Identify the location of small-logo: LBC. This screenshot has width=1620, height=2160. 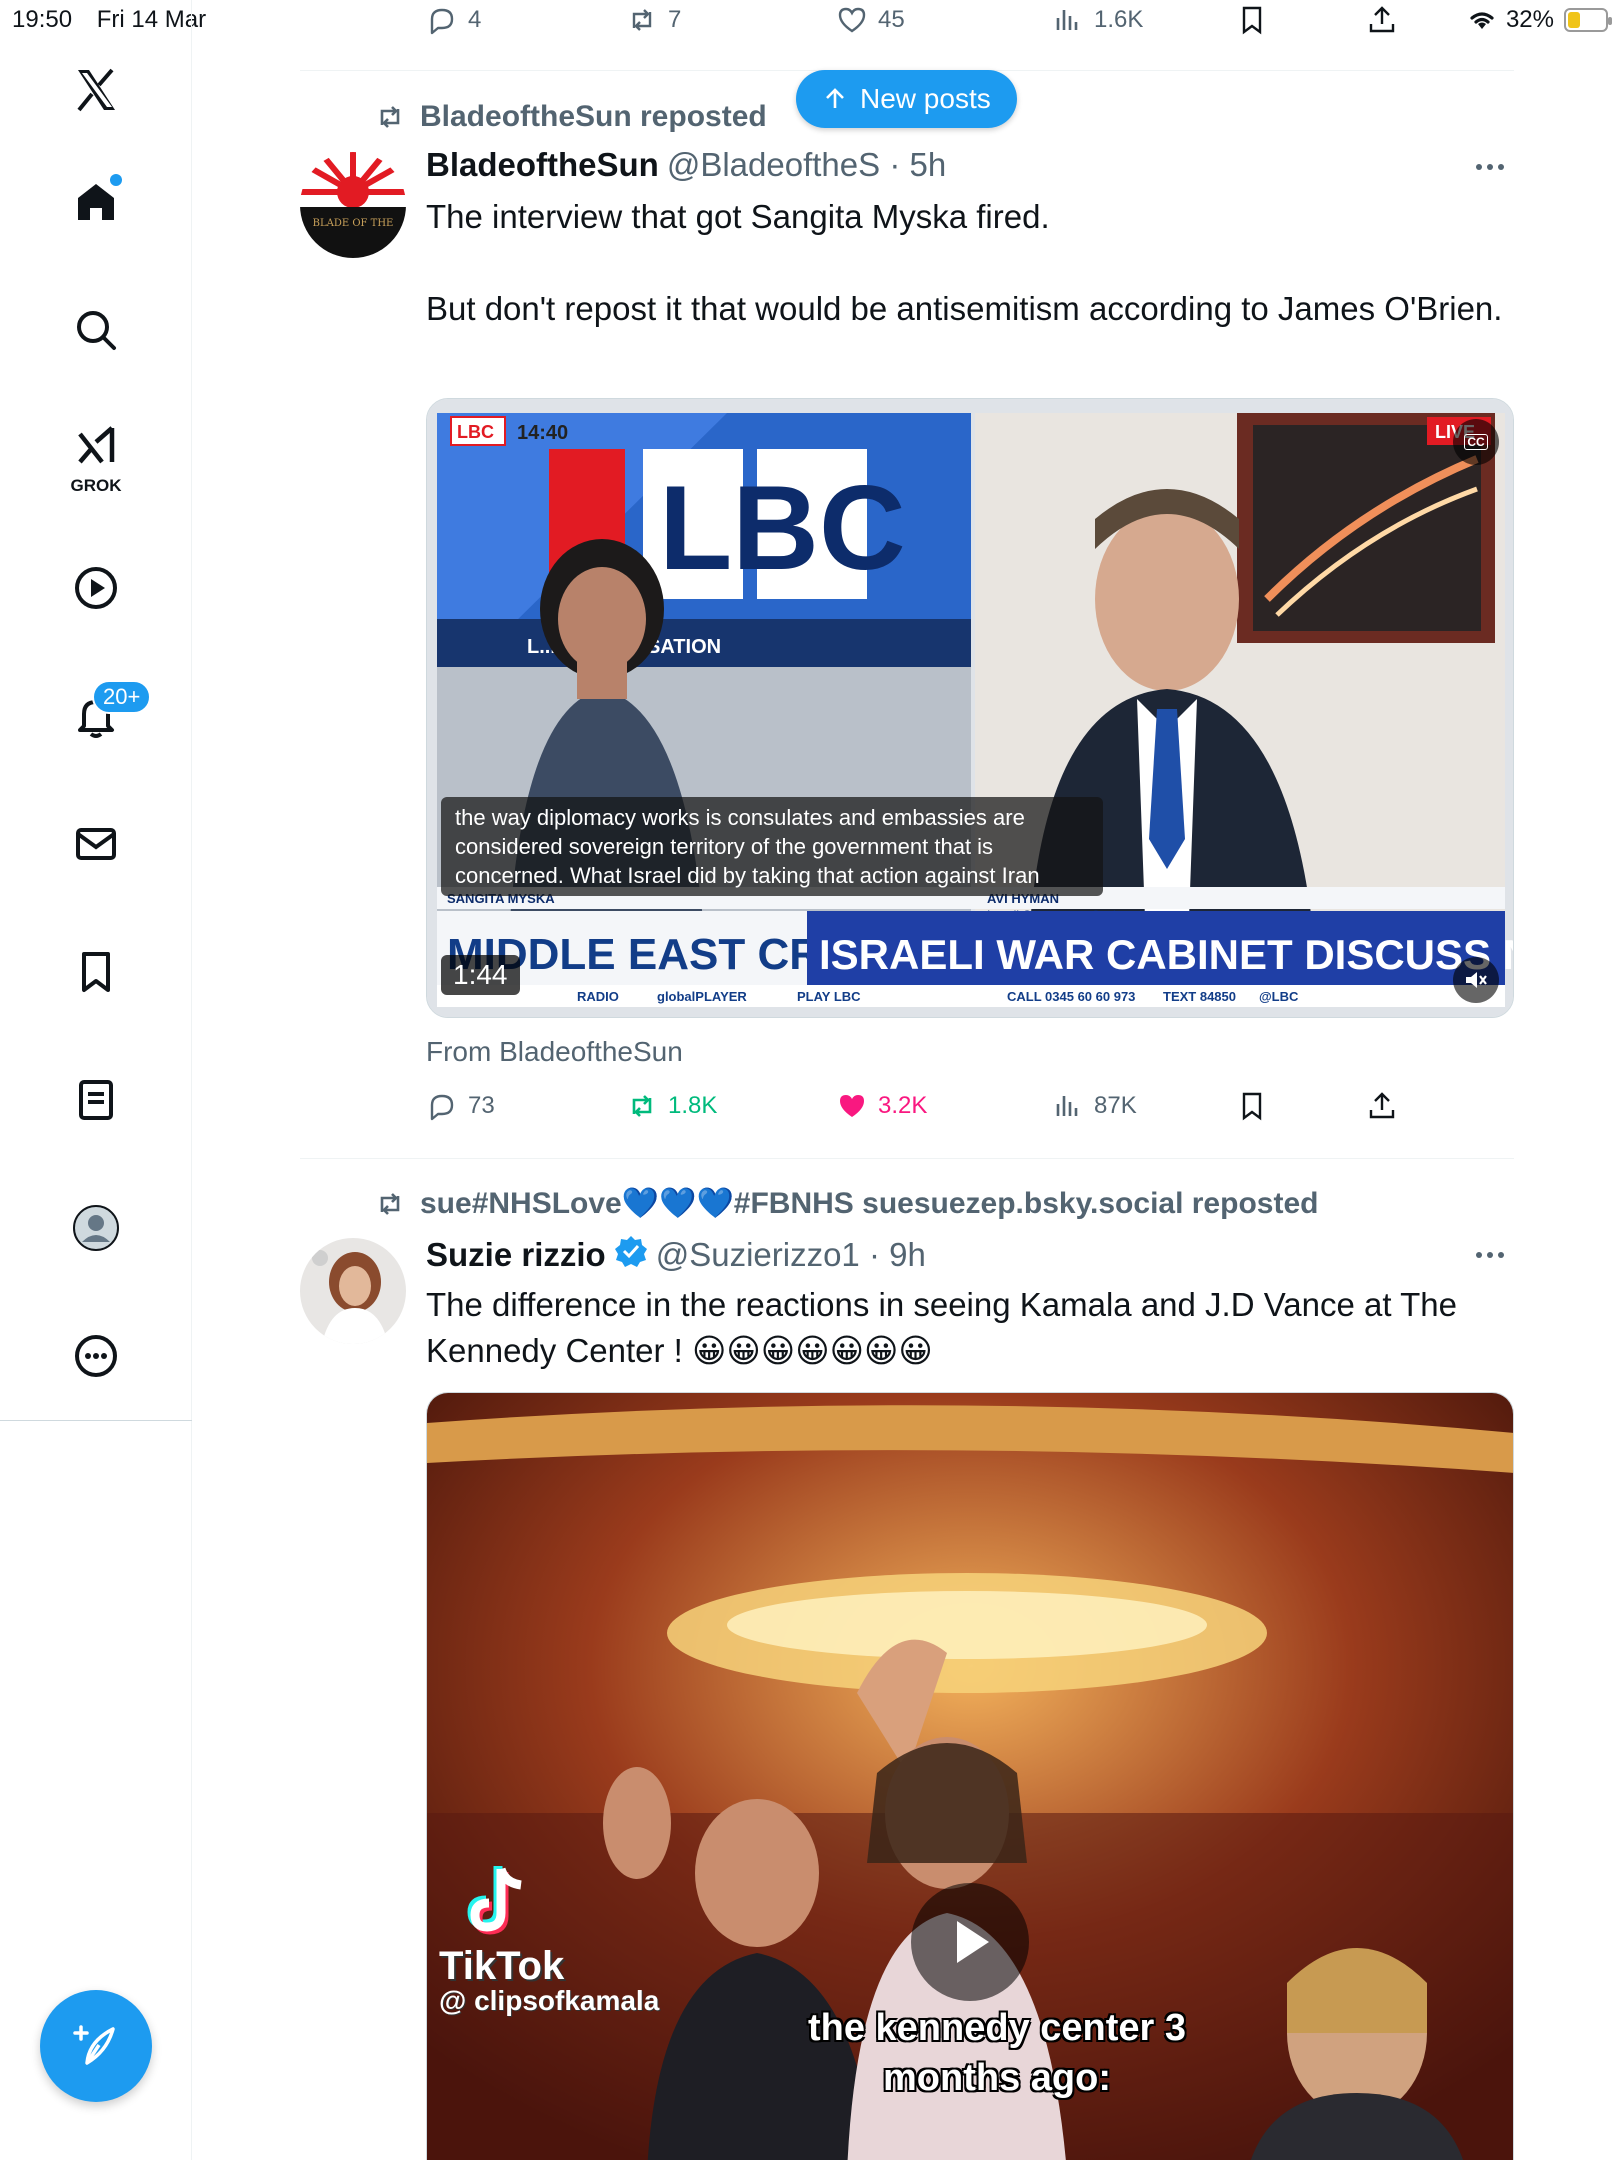
(475, 432).